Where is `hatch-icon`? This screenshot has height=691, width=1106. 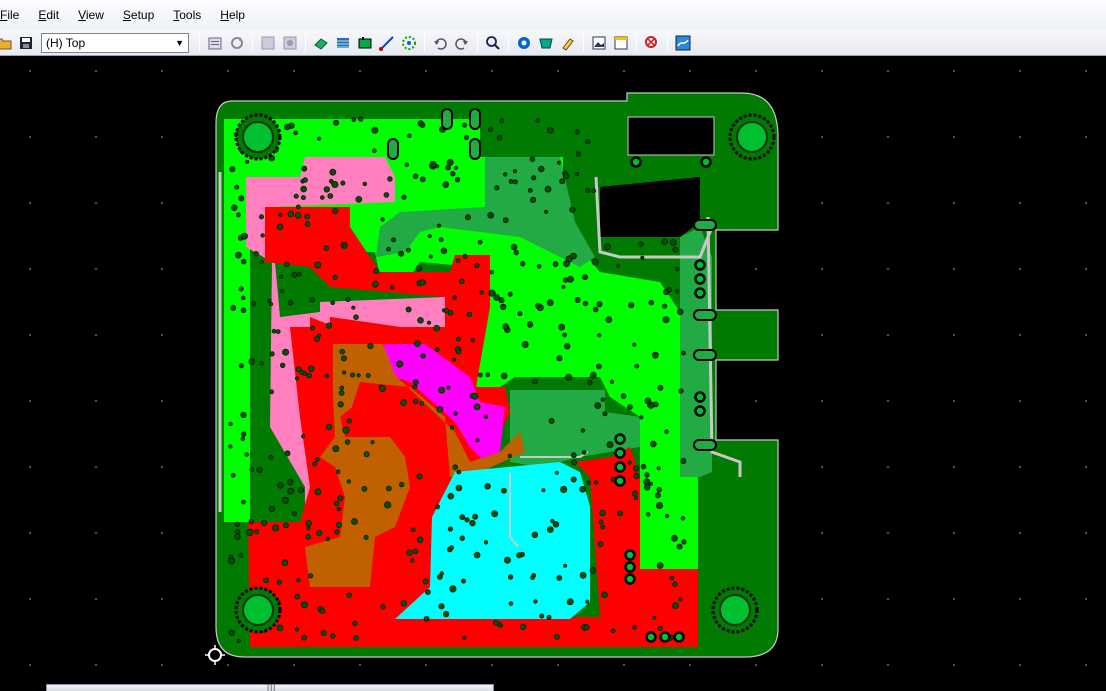 hatch-icon is located at coordinates (343, 42).